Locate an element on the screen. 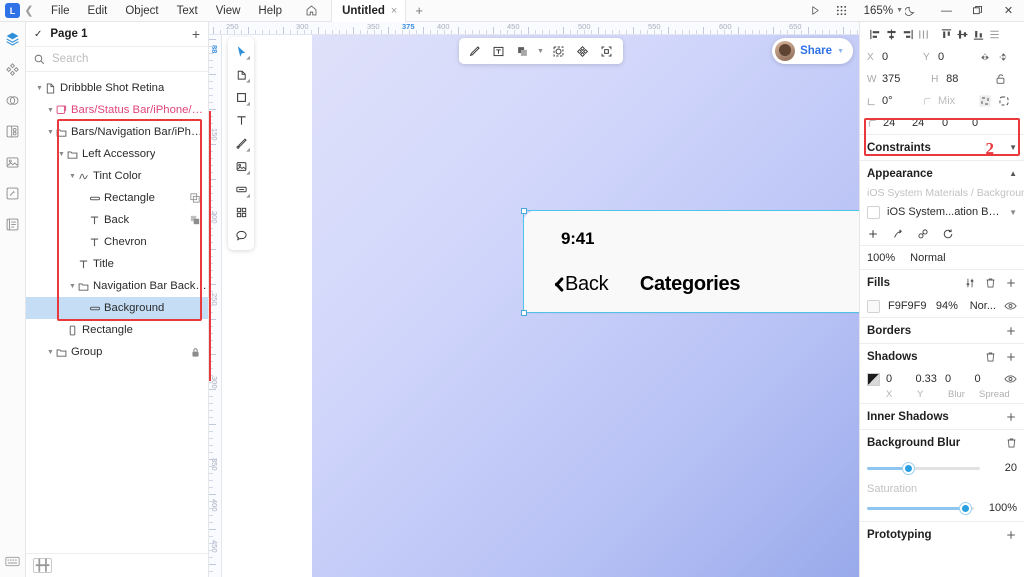  blend-mode-value: Normal is located at coordinates (927, 258).